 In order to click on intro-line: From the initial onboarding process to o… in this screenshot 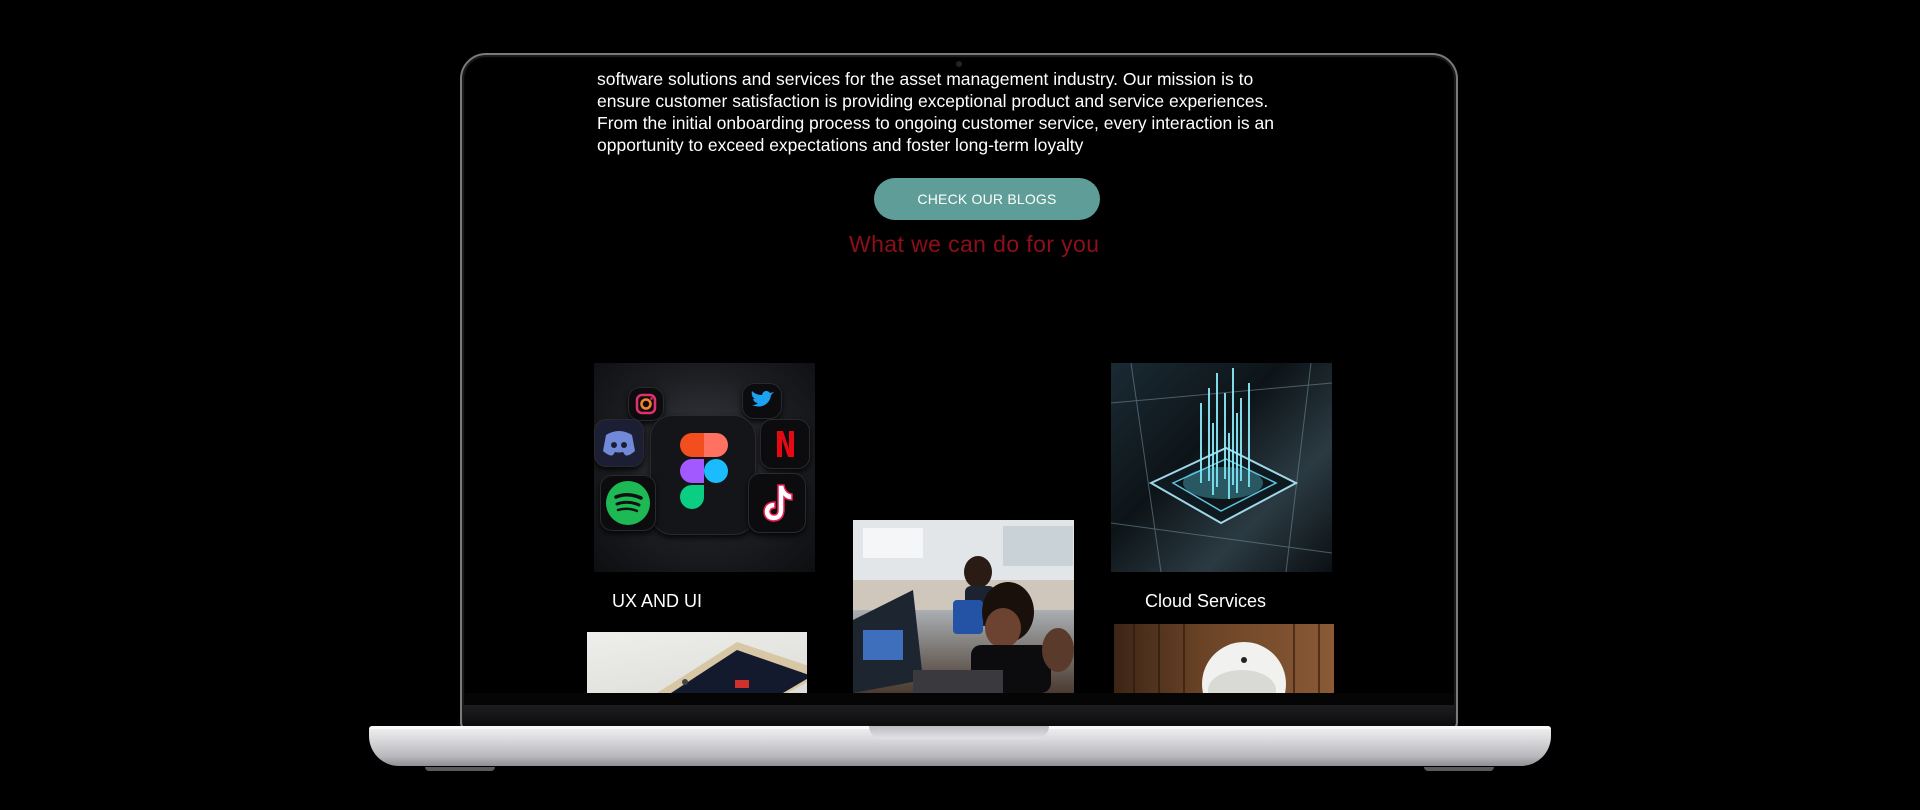, I will do `click(936, 123)`.